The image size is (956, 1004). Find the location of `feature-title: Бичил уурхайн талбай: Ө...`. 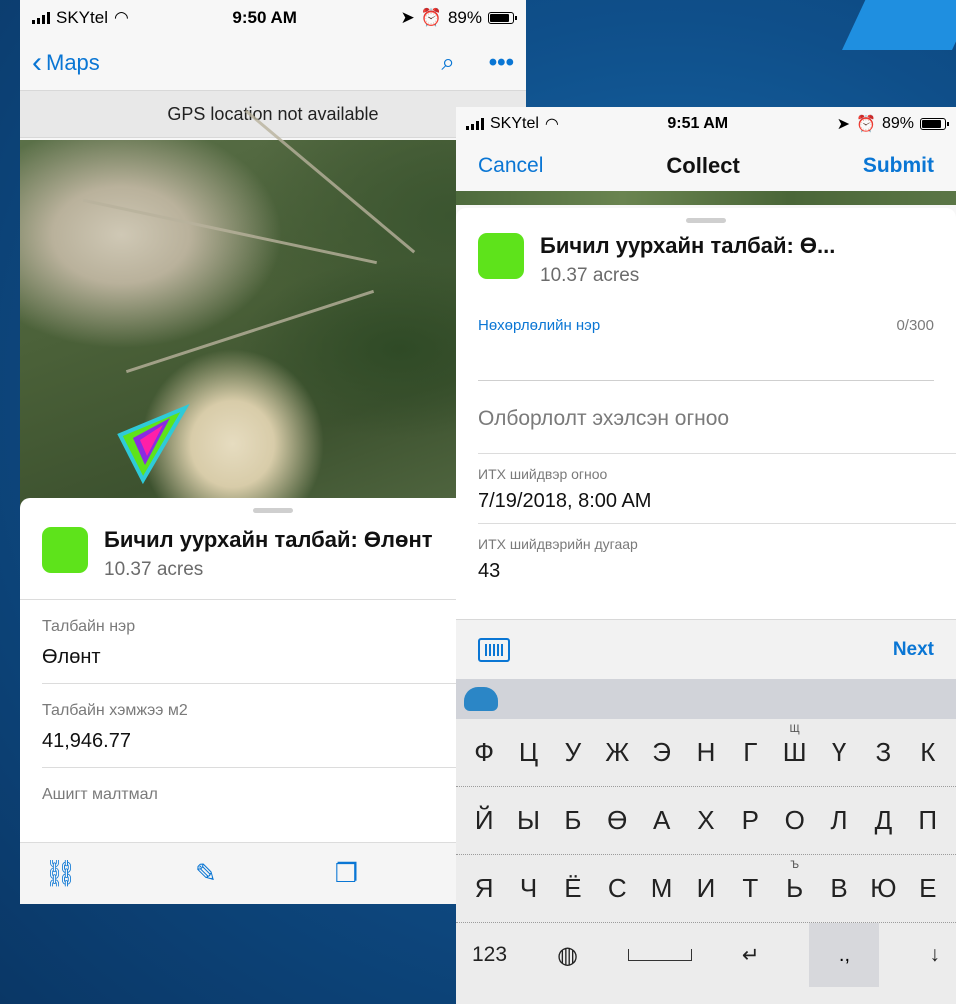

feature-title: Бичил уурхайн талбай: Ө... is located at coordinates (688, 245).